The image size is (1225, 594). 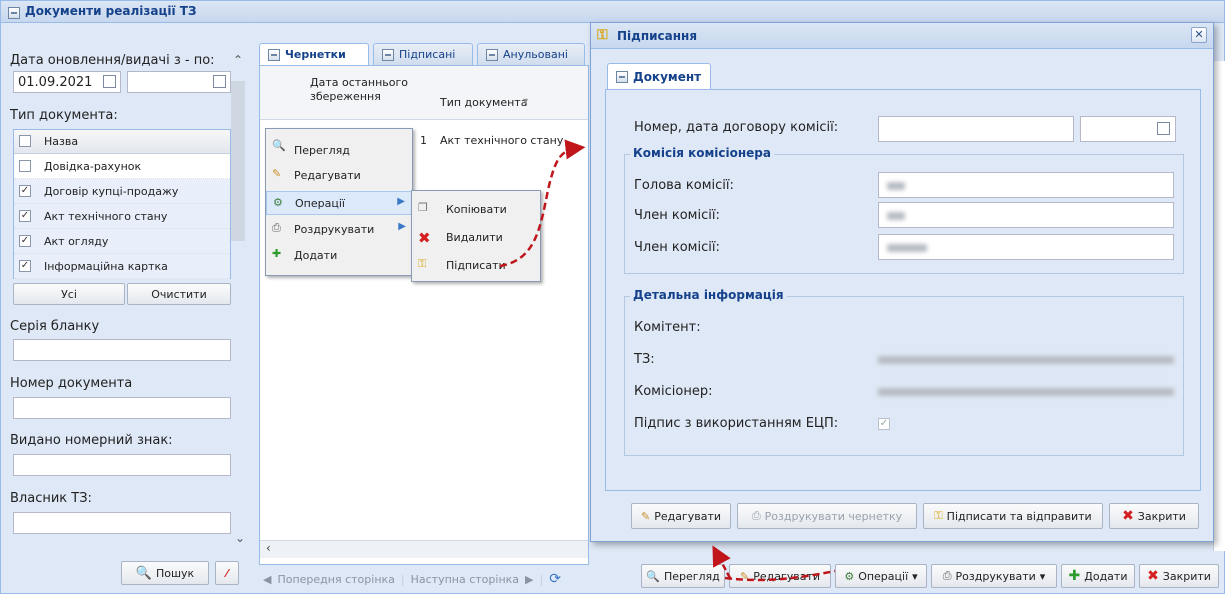 What do you see at coordinates (722, 562) in the screenshot?
I see `arrow-up-to-dialog` at bounding box center [722, 562].